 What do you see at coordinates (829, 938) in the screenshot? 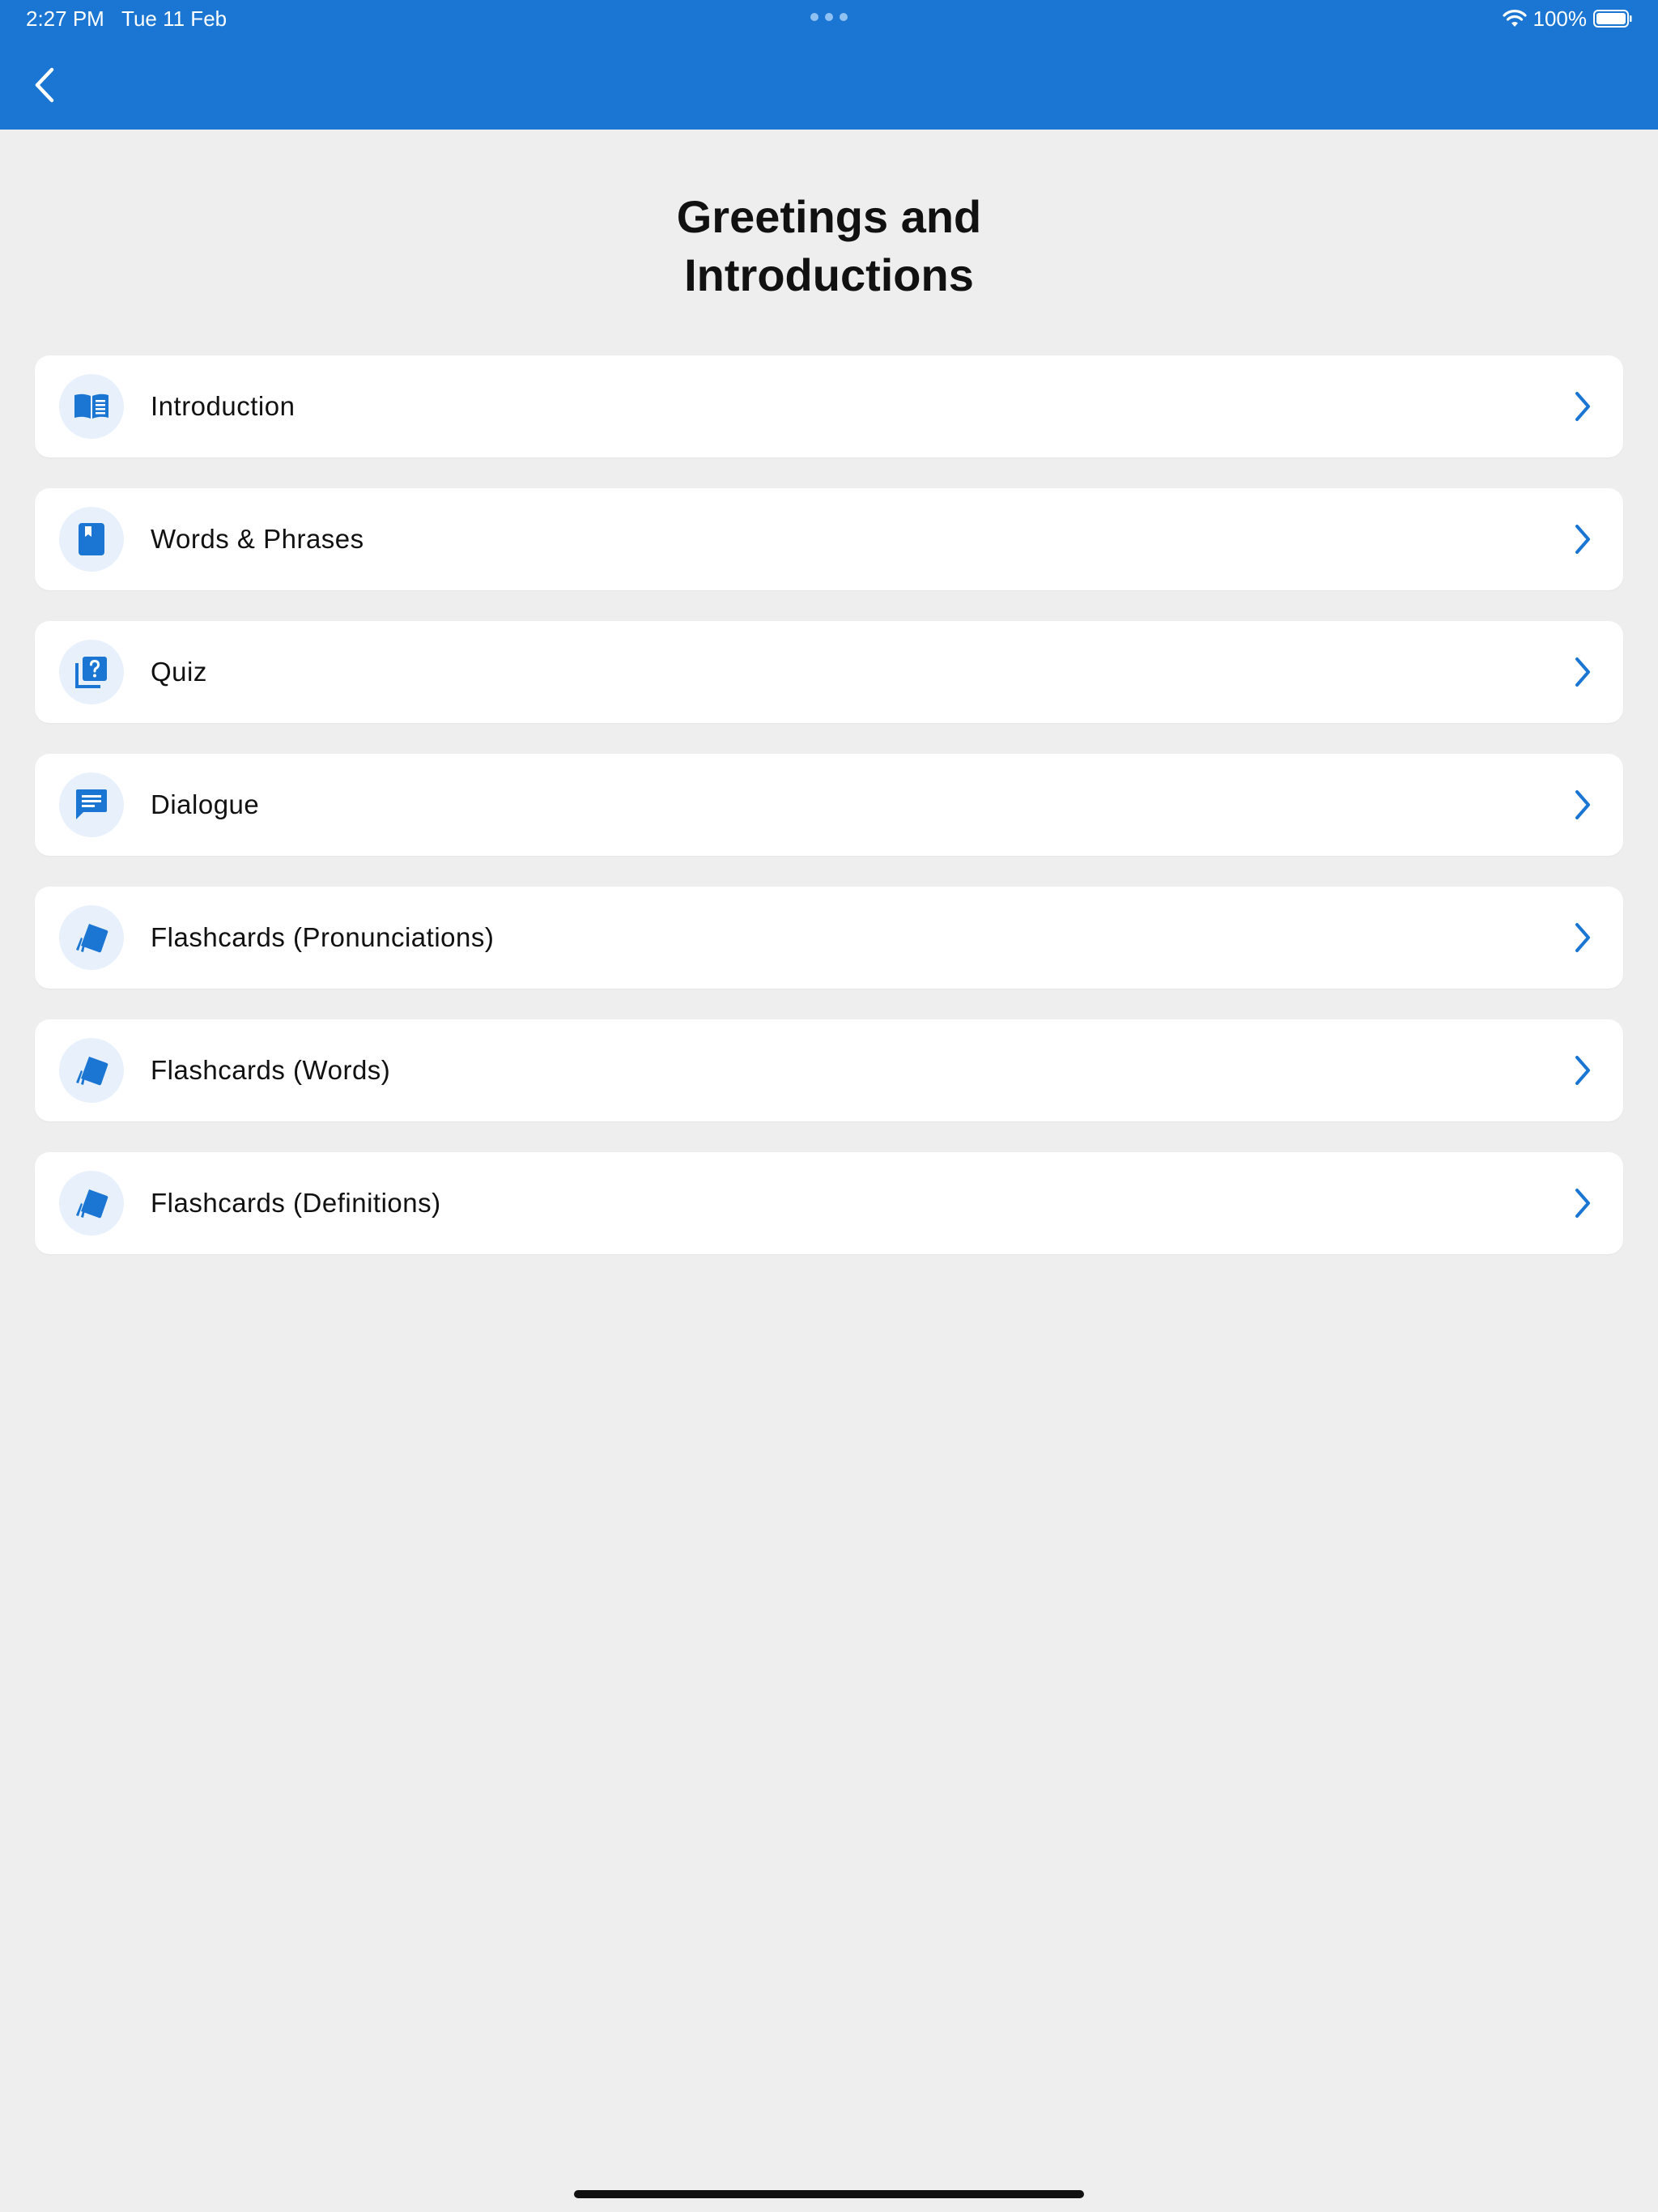
I see `menu-item-flashcards-pronunciations: Flashcards (Pronunciations)` at bounding box center [829, 938].